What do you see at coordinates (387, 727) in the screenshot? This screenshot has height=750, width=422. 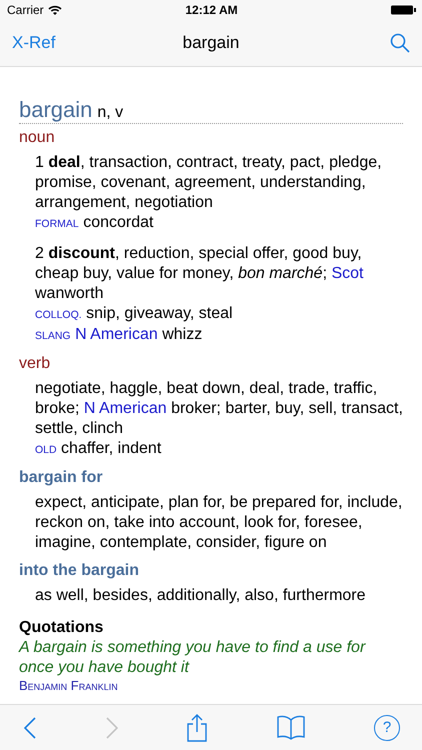 I see `help-button: ?` at bounding box center [387, 727].